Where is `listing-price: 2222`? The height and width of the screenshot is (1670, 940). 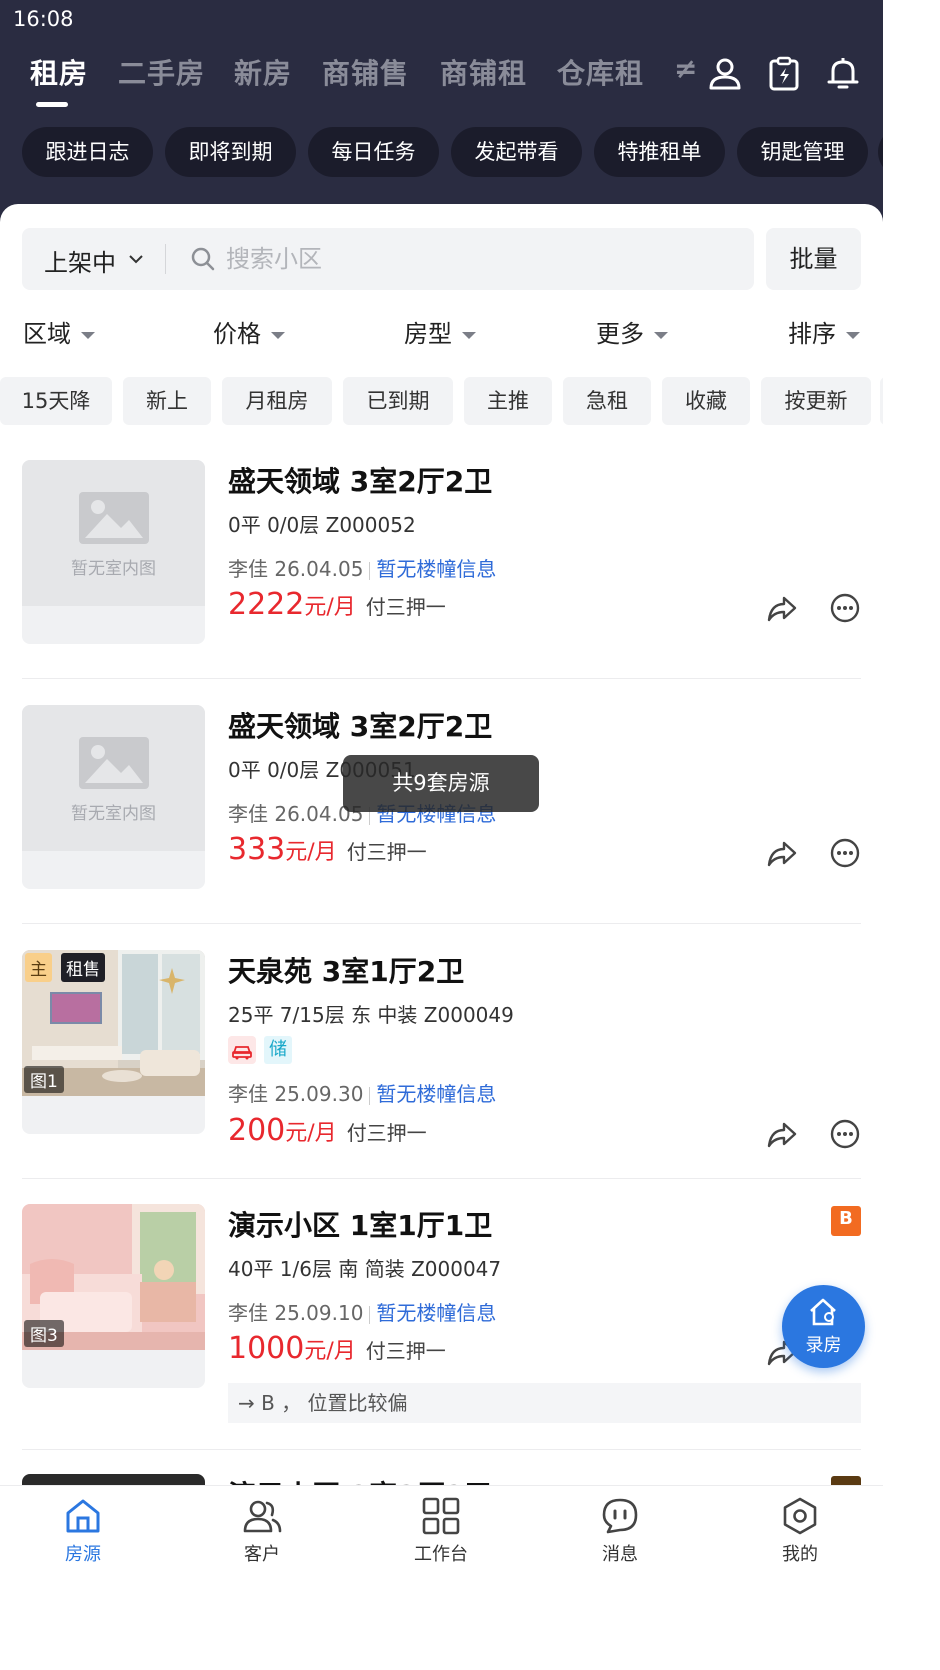 listing-price: 2222 is located at coordinates (266, 604).